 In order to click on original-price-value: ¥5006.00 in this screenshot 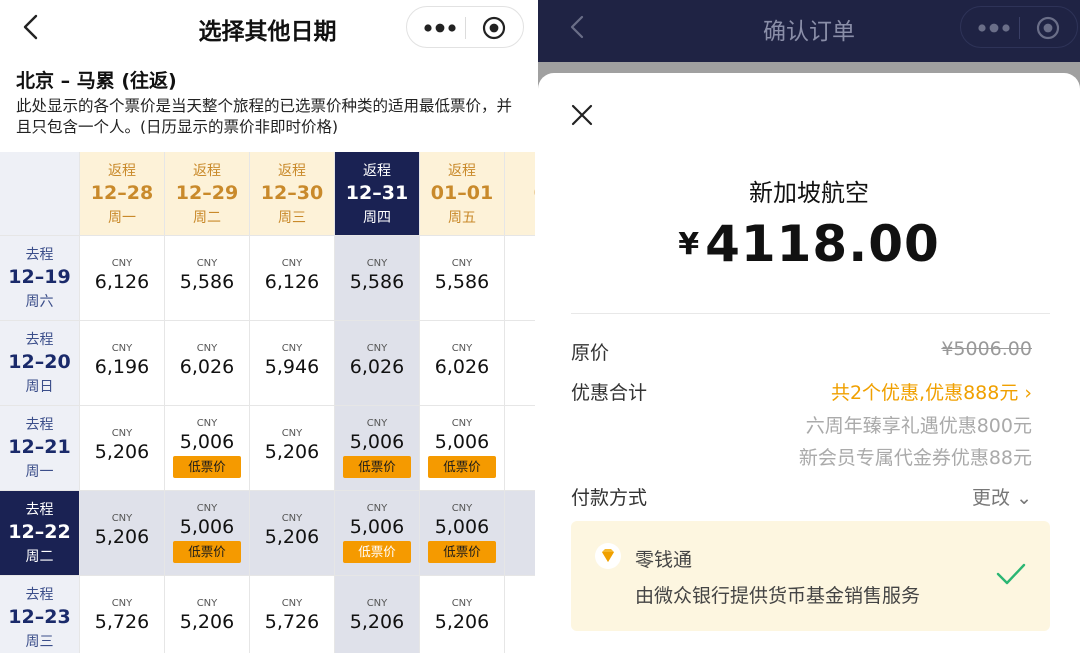, I will do `click(986, 349)`.